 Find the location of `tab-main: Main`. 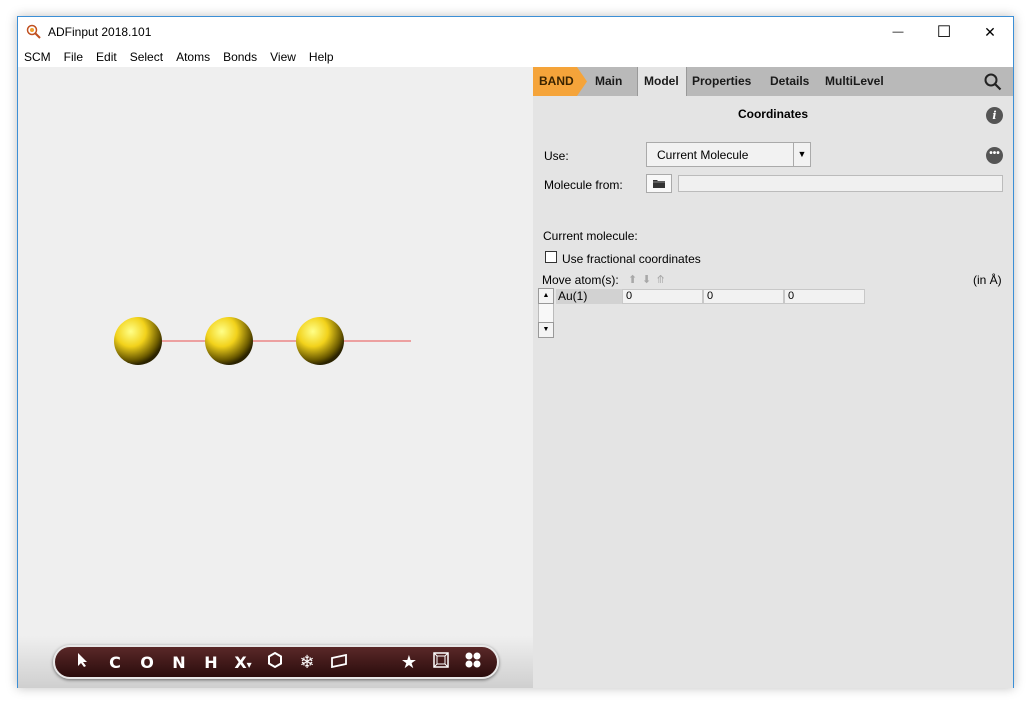

tab-main: Main is located at coordinates (613, 81).